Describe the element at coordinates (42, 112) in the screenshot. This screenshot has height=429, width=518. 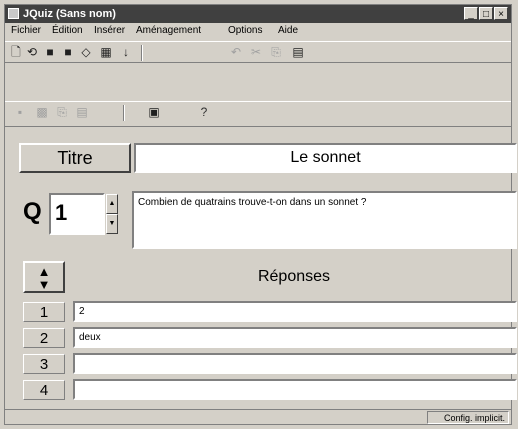
I see `config-icon: ▩` at that location.